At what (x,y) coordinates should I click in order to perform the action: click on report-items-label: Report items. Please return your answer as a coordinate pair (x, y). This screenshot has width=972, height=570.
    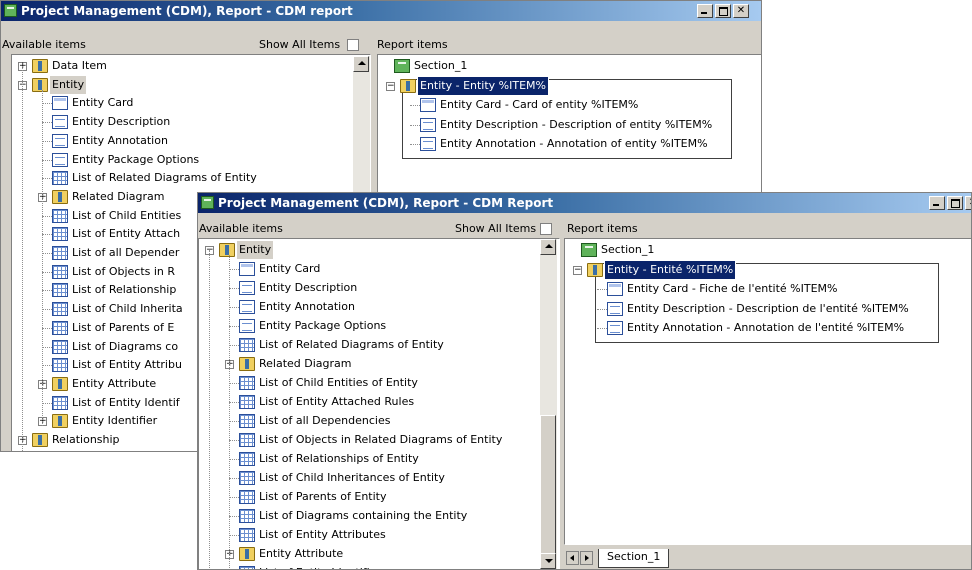
    Looking at the image, I should click on (412, 44).